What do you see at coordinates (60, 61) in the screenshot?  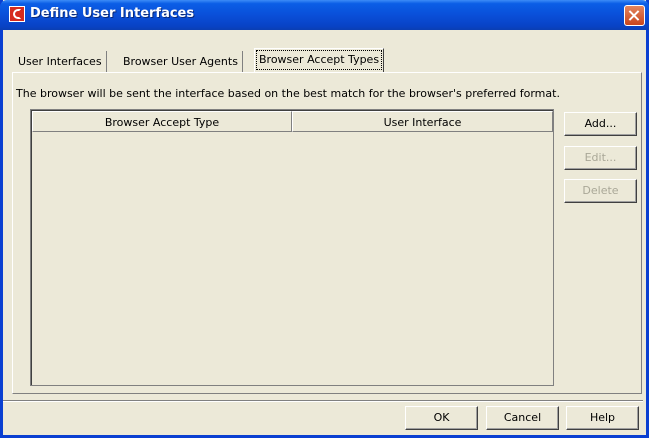 I see `tab-user-interfaces: User Interfaces` at bounding box center [60, 61].